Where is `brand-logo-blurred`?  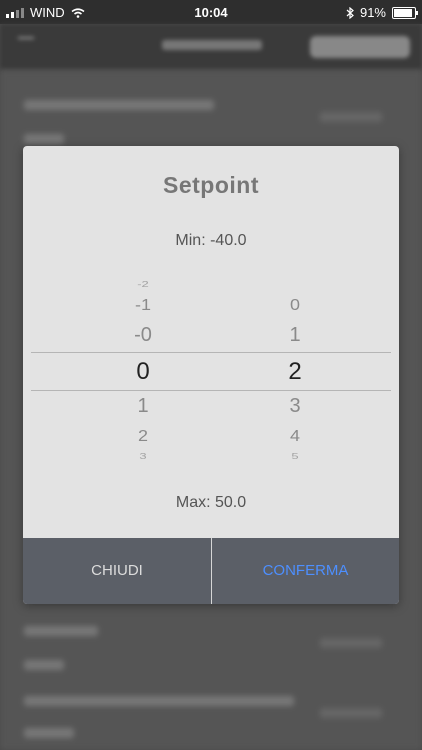
brand-logo-blurred is located at coordinates (360, 47).